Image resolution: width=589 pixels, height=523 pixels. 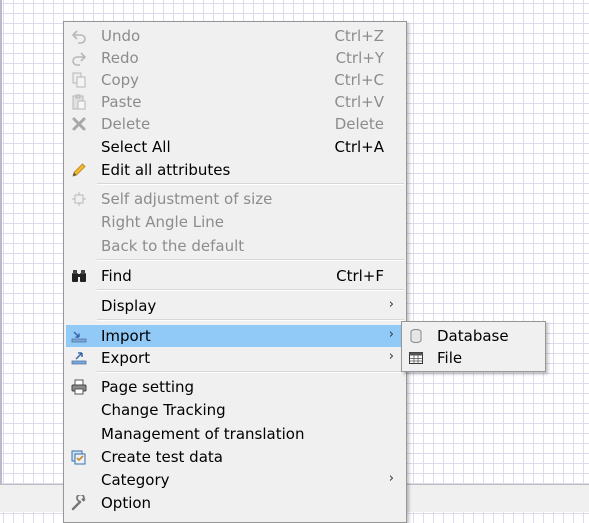 I want to click on menu-item-label: Self adjustment of size, so click(x=187, y=199).